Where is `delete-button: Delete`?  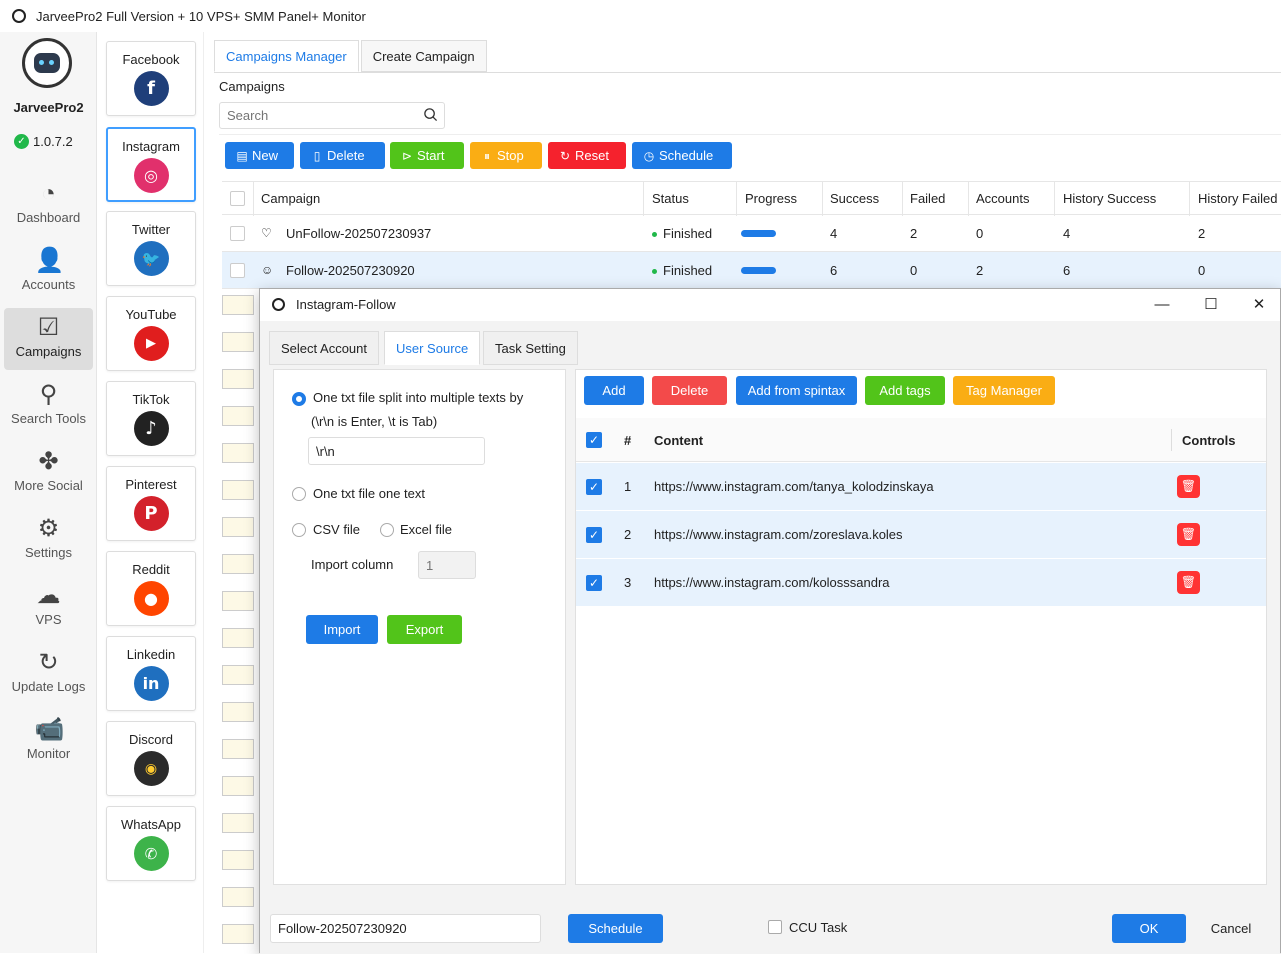
delete-button: Delete is located at coordinates (689, 390).